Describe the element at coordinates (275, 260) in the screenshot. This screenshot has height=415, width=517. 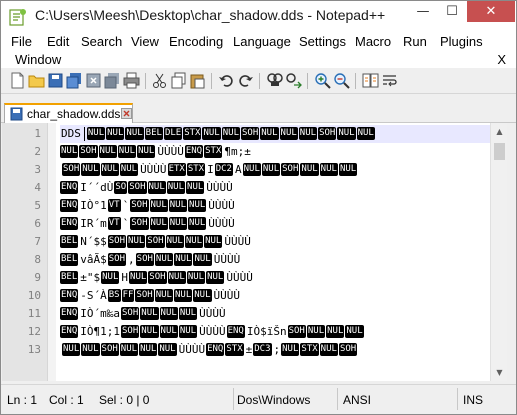
I see `editor-line: BEL vâÃ$ SOH, SOH NUL NUL NUL ÙÙÙÙ` at that location.